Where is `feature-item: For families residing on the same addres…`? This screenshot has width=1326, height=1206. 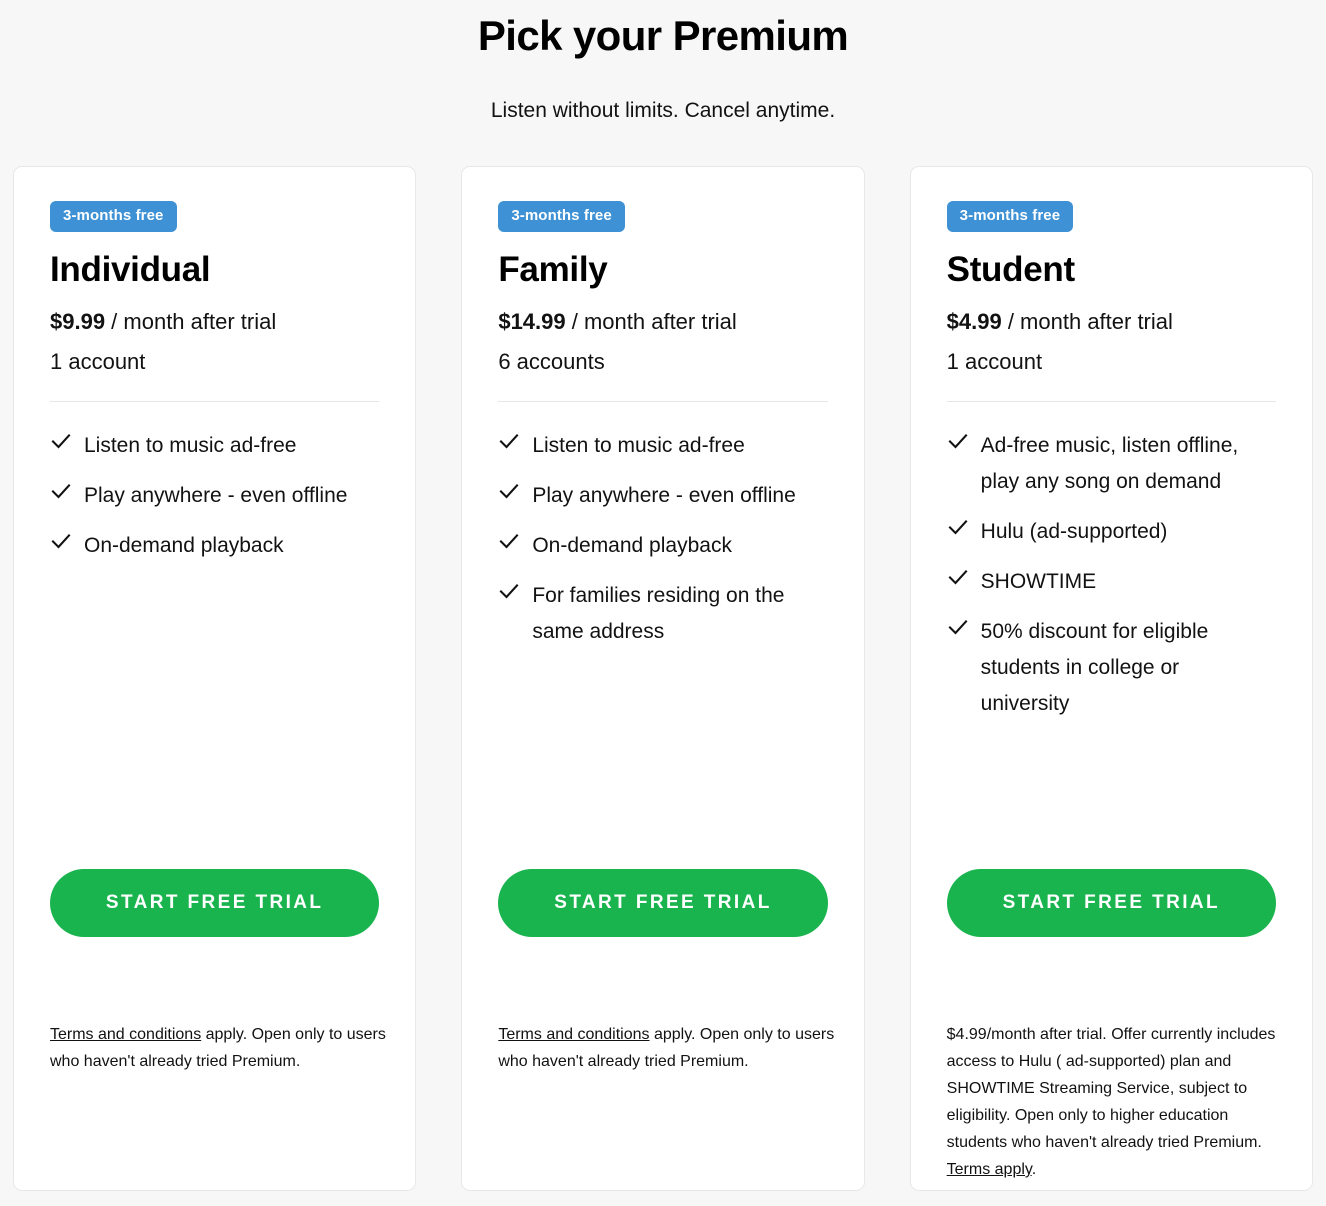
feature-item: For families residing on the same addres… is located at coordinates (662, 614).